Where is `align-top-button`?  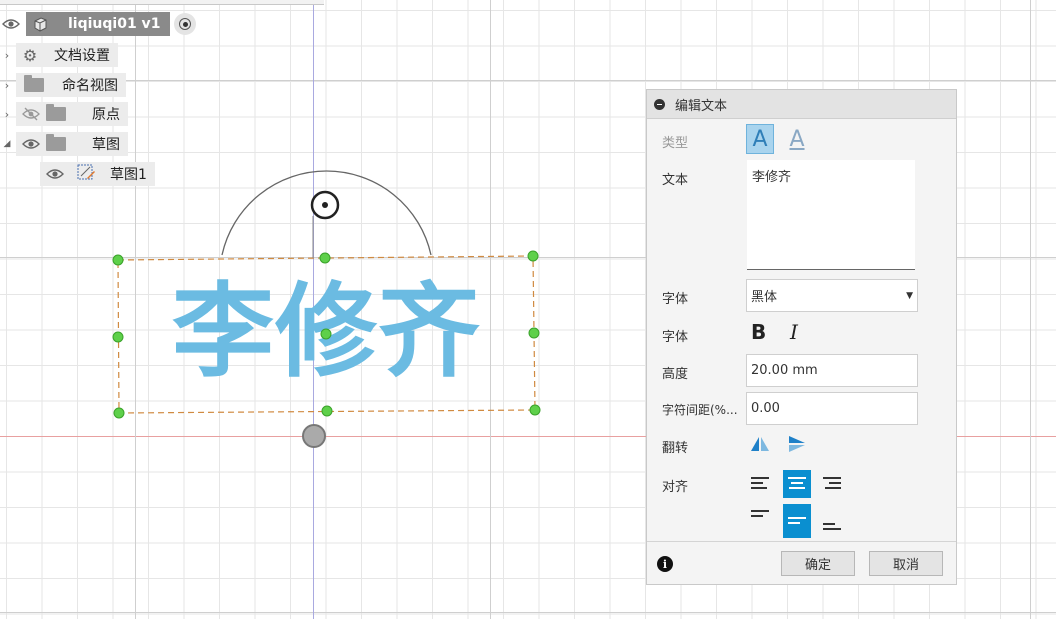
align-top-button is located at coordinates (760, 518).